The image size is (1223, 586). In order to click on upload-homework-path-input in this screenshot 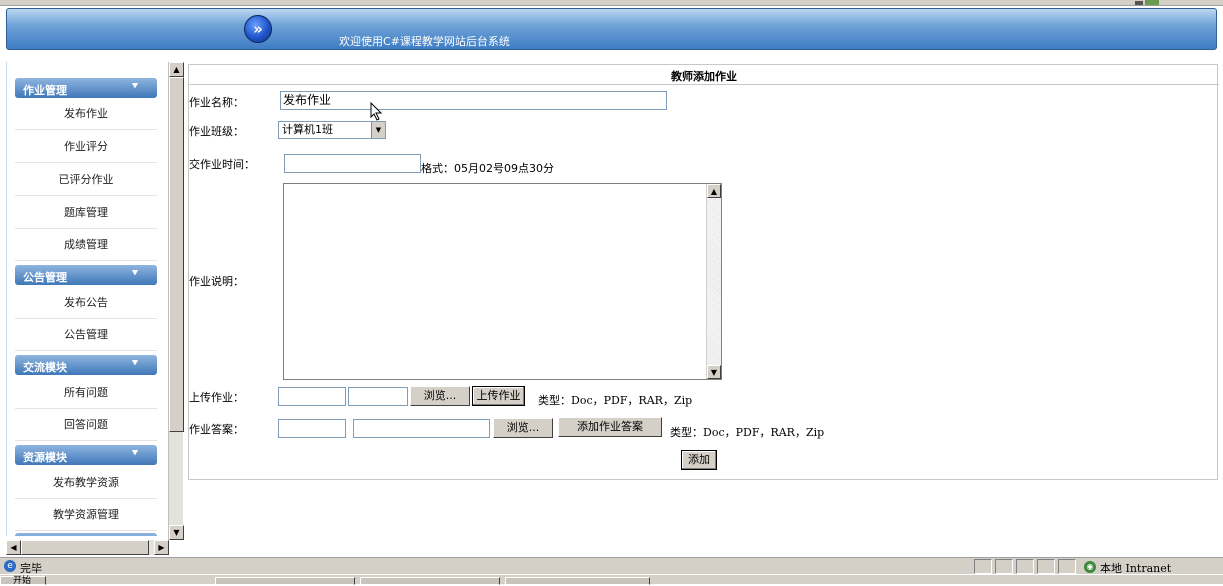, I will do `click(312, 396)`.